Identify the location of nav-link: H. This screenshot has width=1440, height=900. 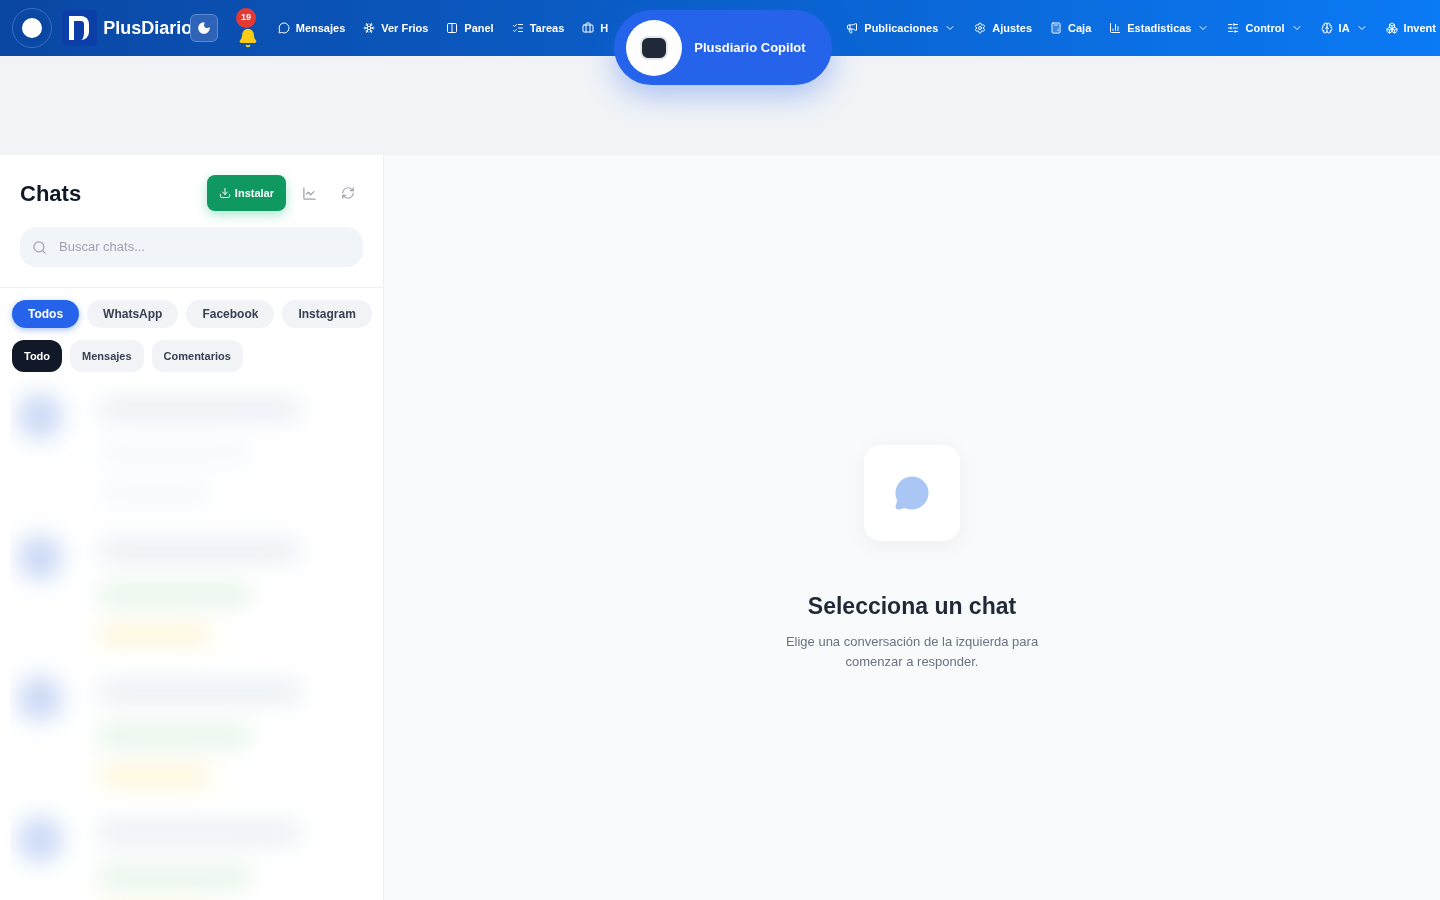
(595, 28).